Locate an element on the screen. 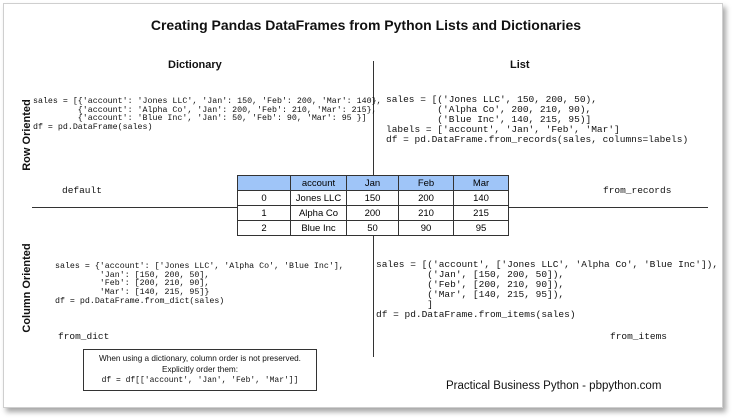  header-cell: Jan is located at coordinates (372, 183).